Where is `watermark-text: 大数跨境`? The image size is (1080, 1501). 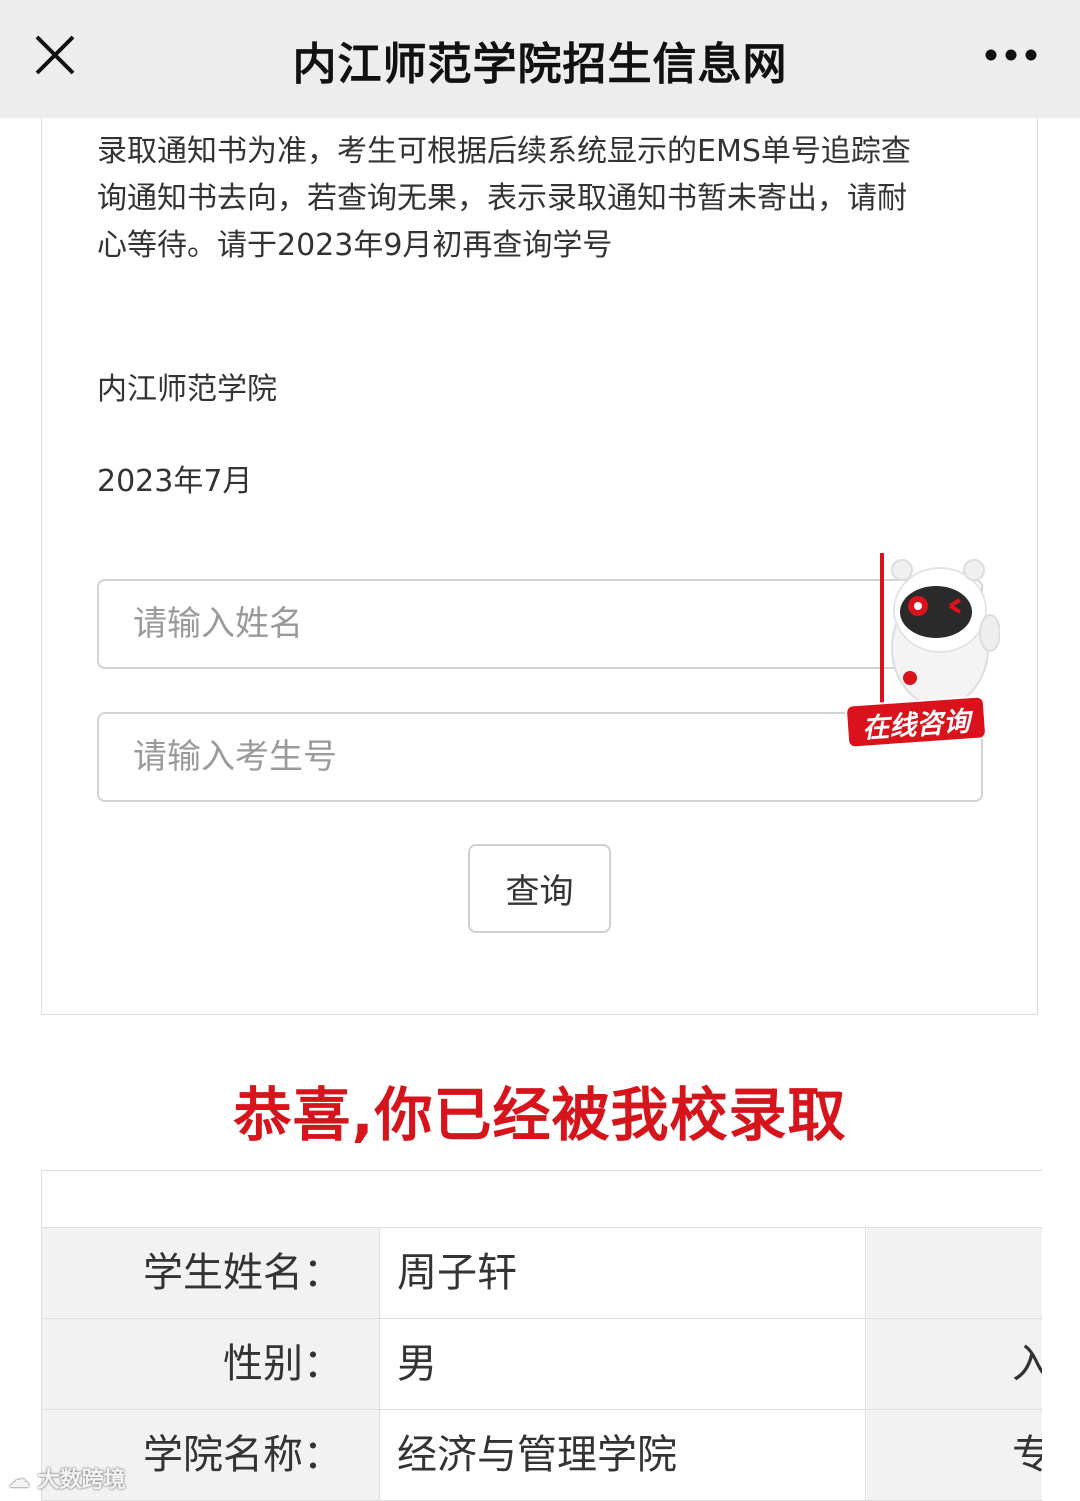 watermark-text: 大数跨境 is located at coordinates (81, 1480).